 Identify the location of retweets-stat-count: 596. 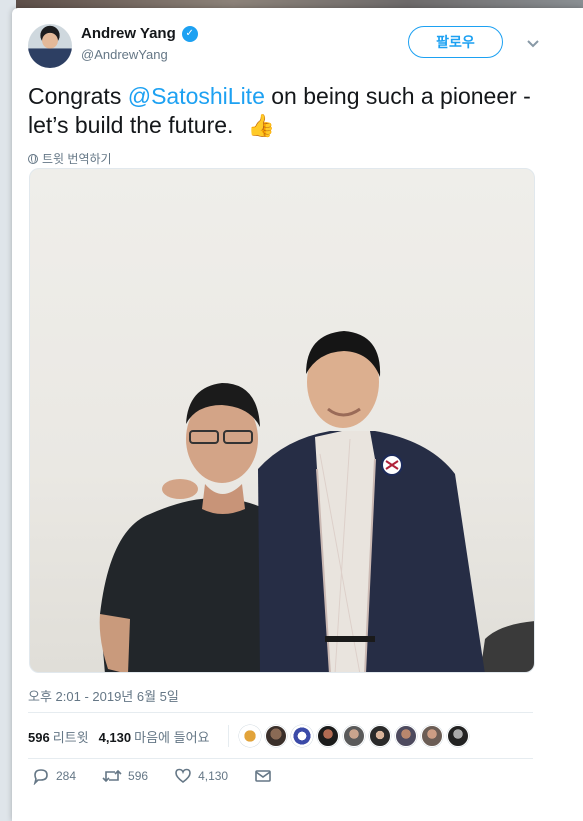
(39, 737).